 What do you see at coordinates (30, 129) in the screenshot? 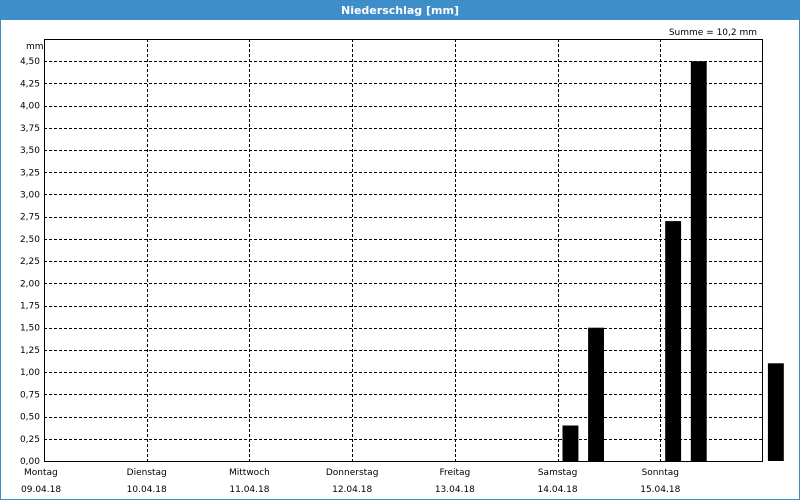
I see `y-tick-label: 3,75` at bounding box center [30, 129].